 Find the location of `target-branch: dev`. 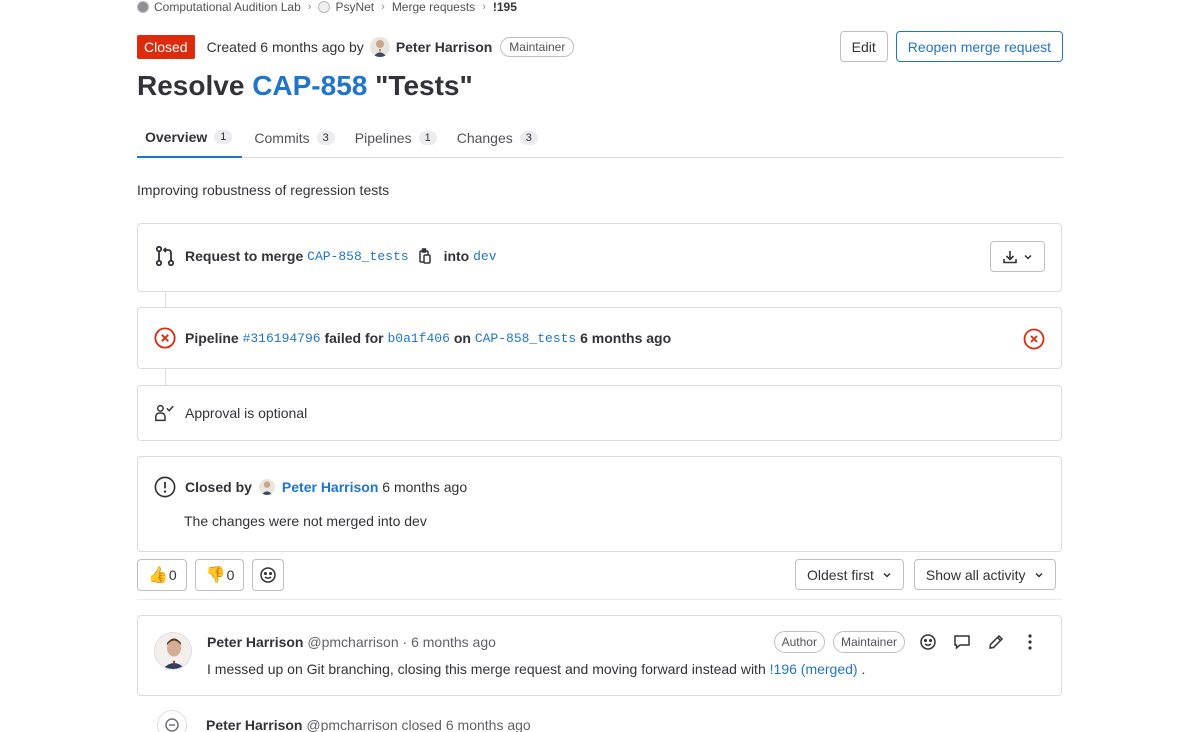

target-branch: dev is located at coordinates (484, 256).